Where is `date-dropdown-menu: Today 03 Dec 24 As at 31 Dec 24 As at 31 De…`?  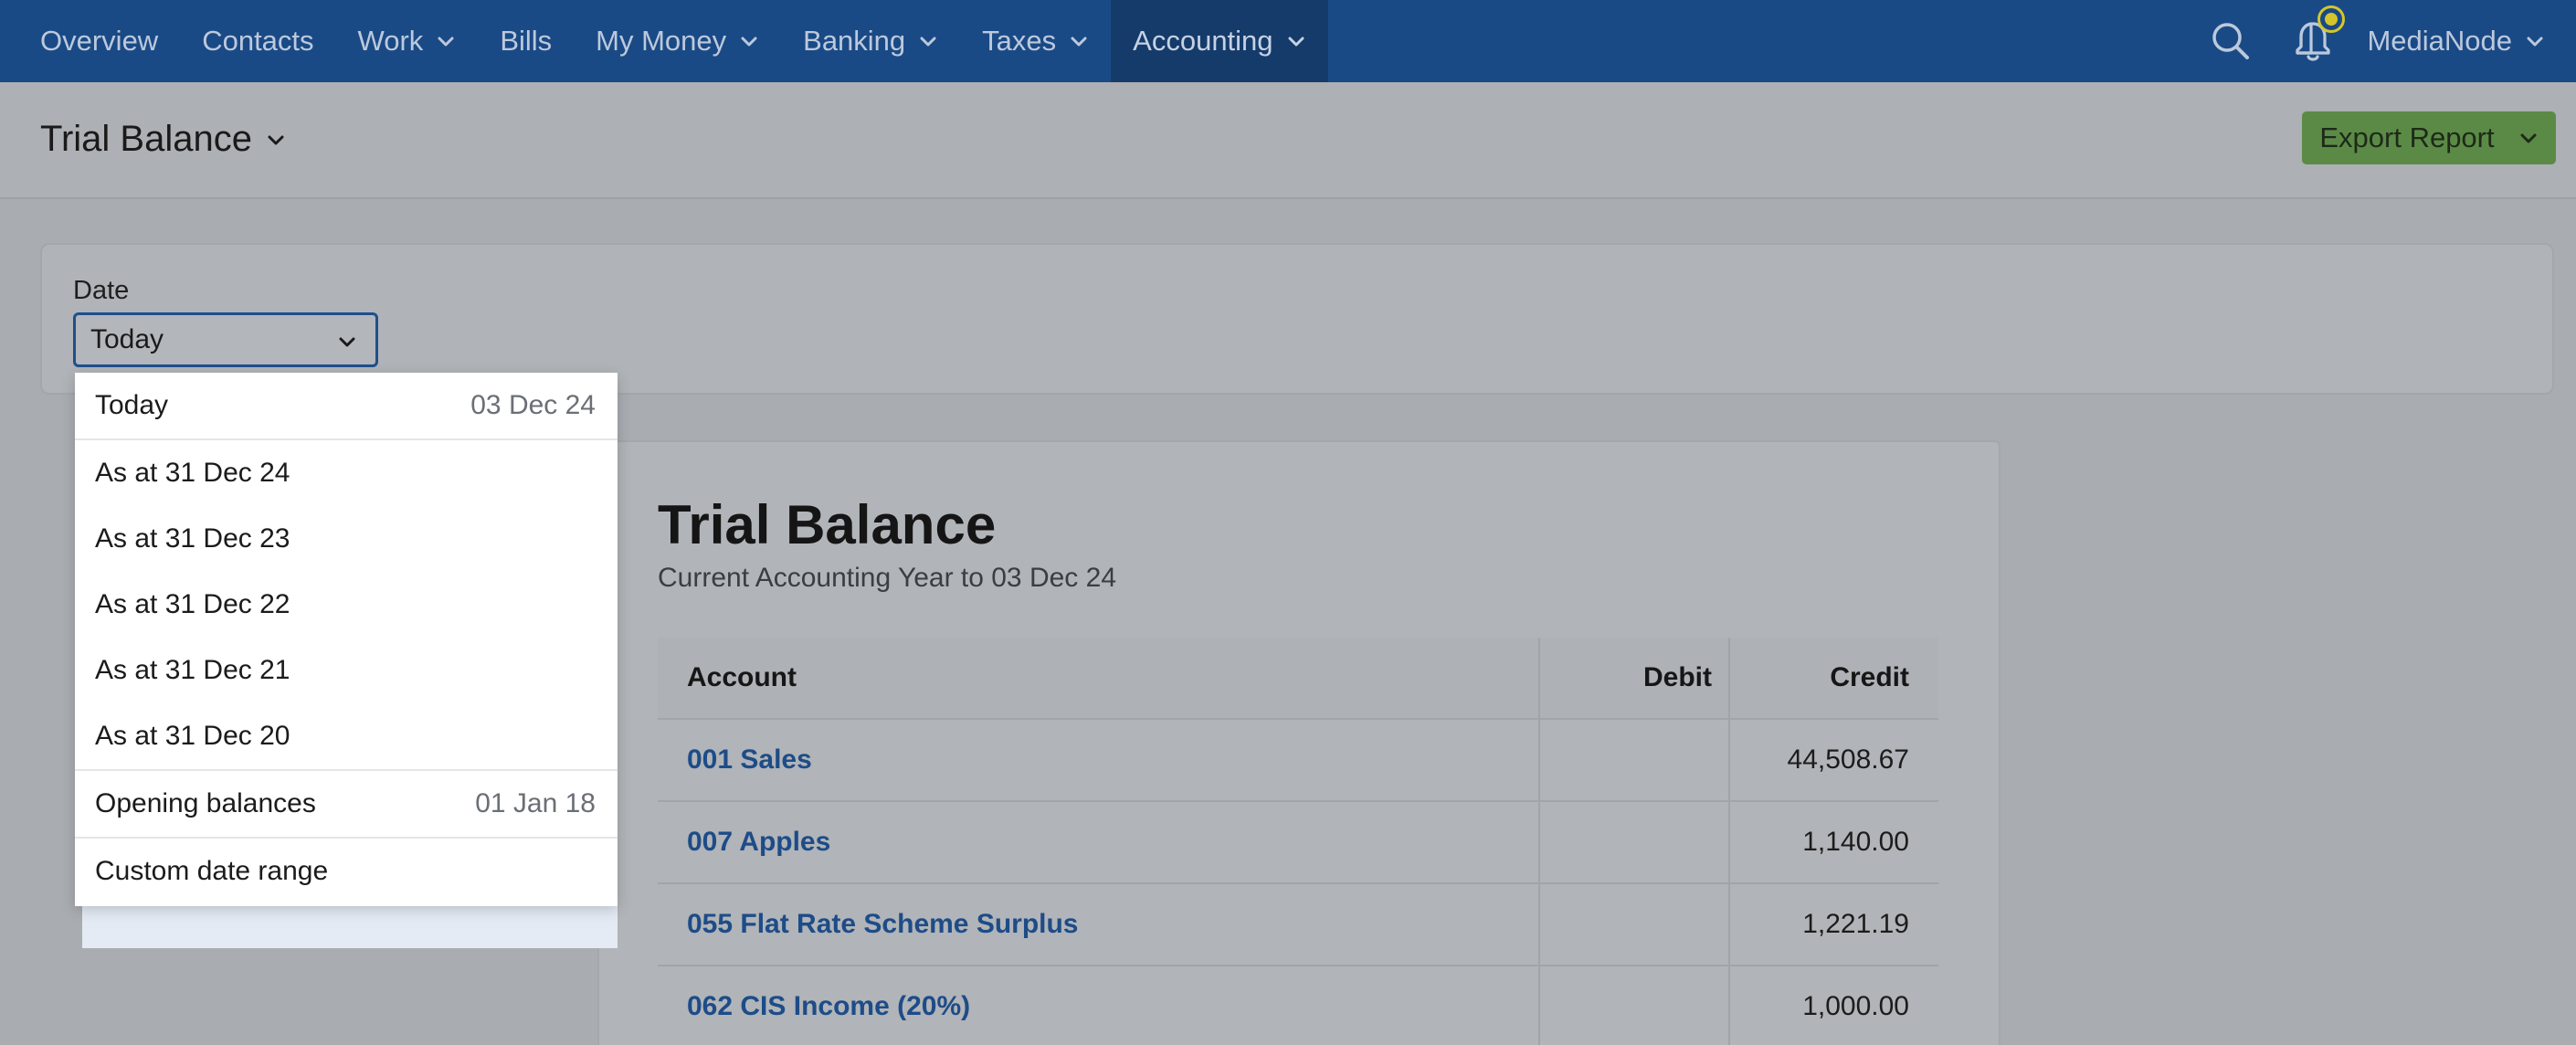
date-dropdown-menu: Today 03 Dec 24 As at 31 Dec 24 As at 31 De… is located at coordinates (346, 639).